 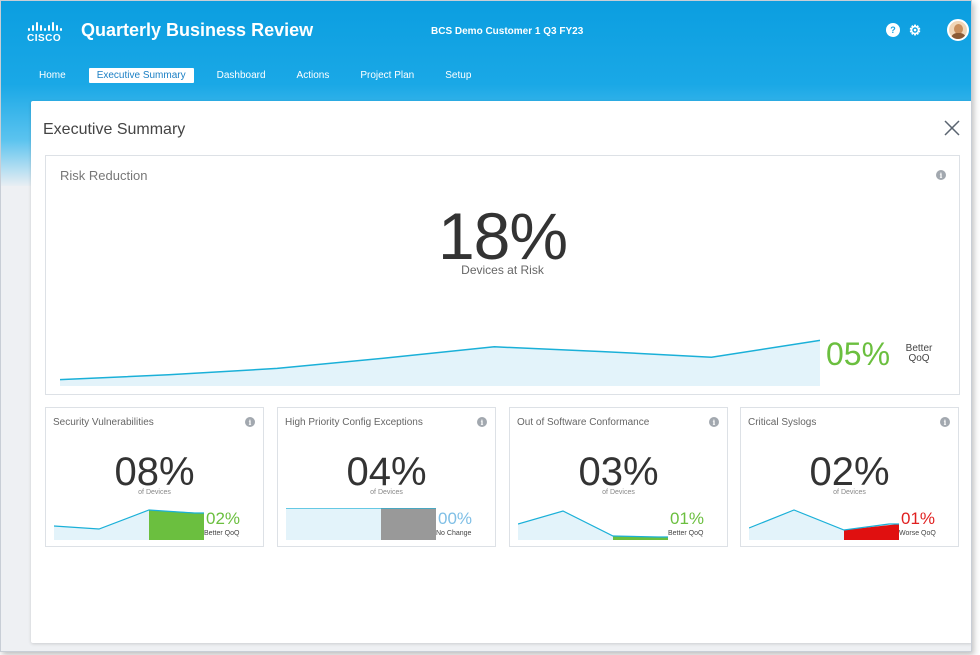 What do you see at coordinates (858, 354) in the screenshot?
I see `risk-change-value: 05%` at bounding box center [858, 354].